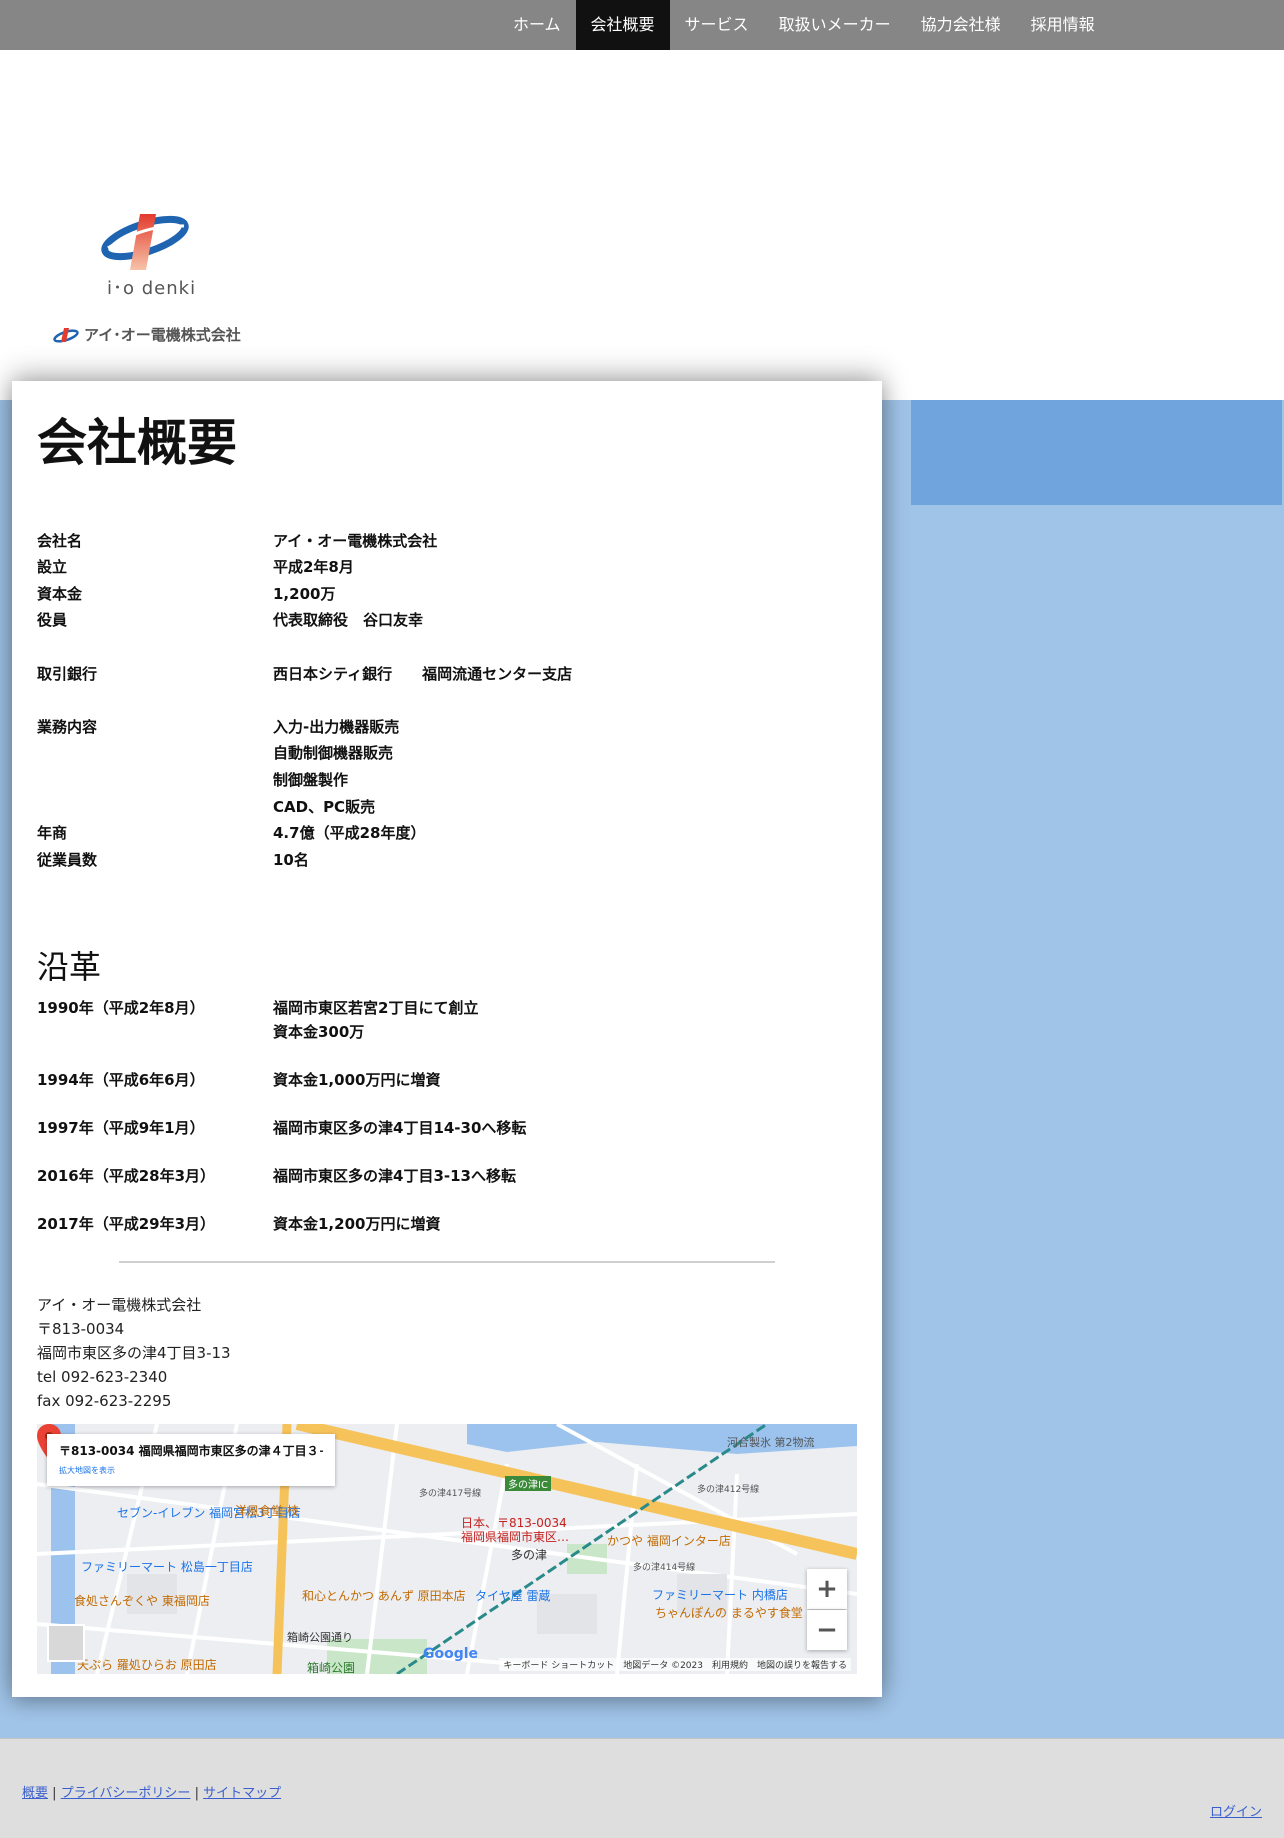 This screenshot has height=1838, width=1284. Describe the element at coordinates (147, 1664) in the screenshot. I see `map-poi-label: 天ぷら 羅処ひらお 原田店` at that location.